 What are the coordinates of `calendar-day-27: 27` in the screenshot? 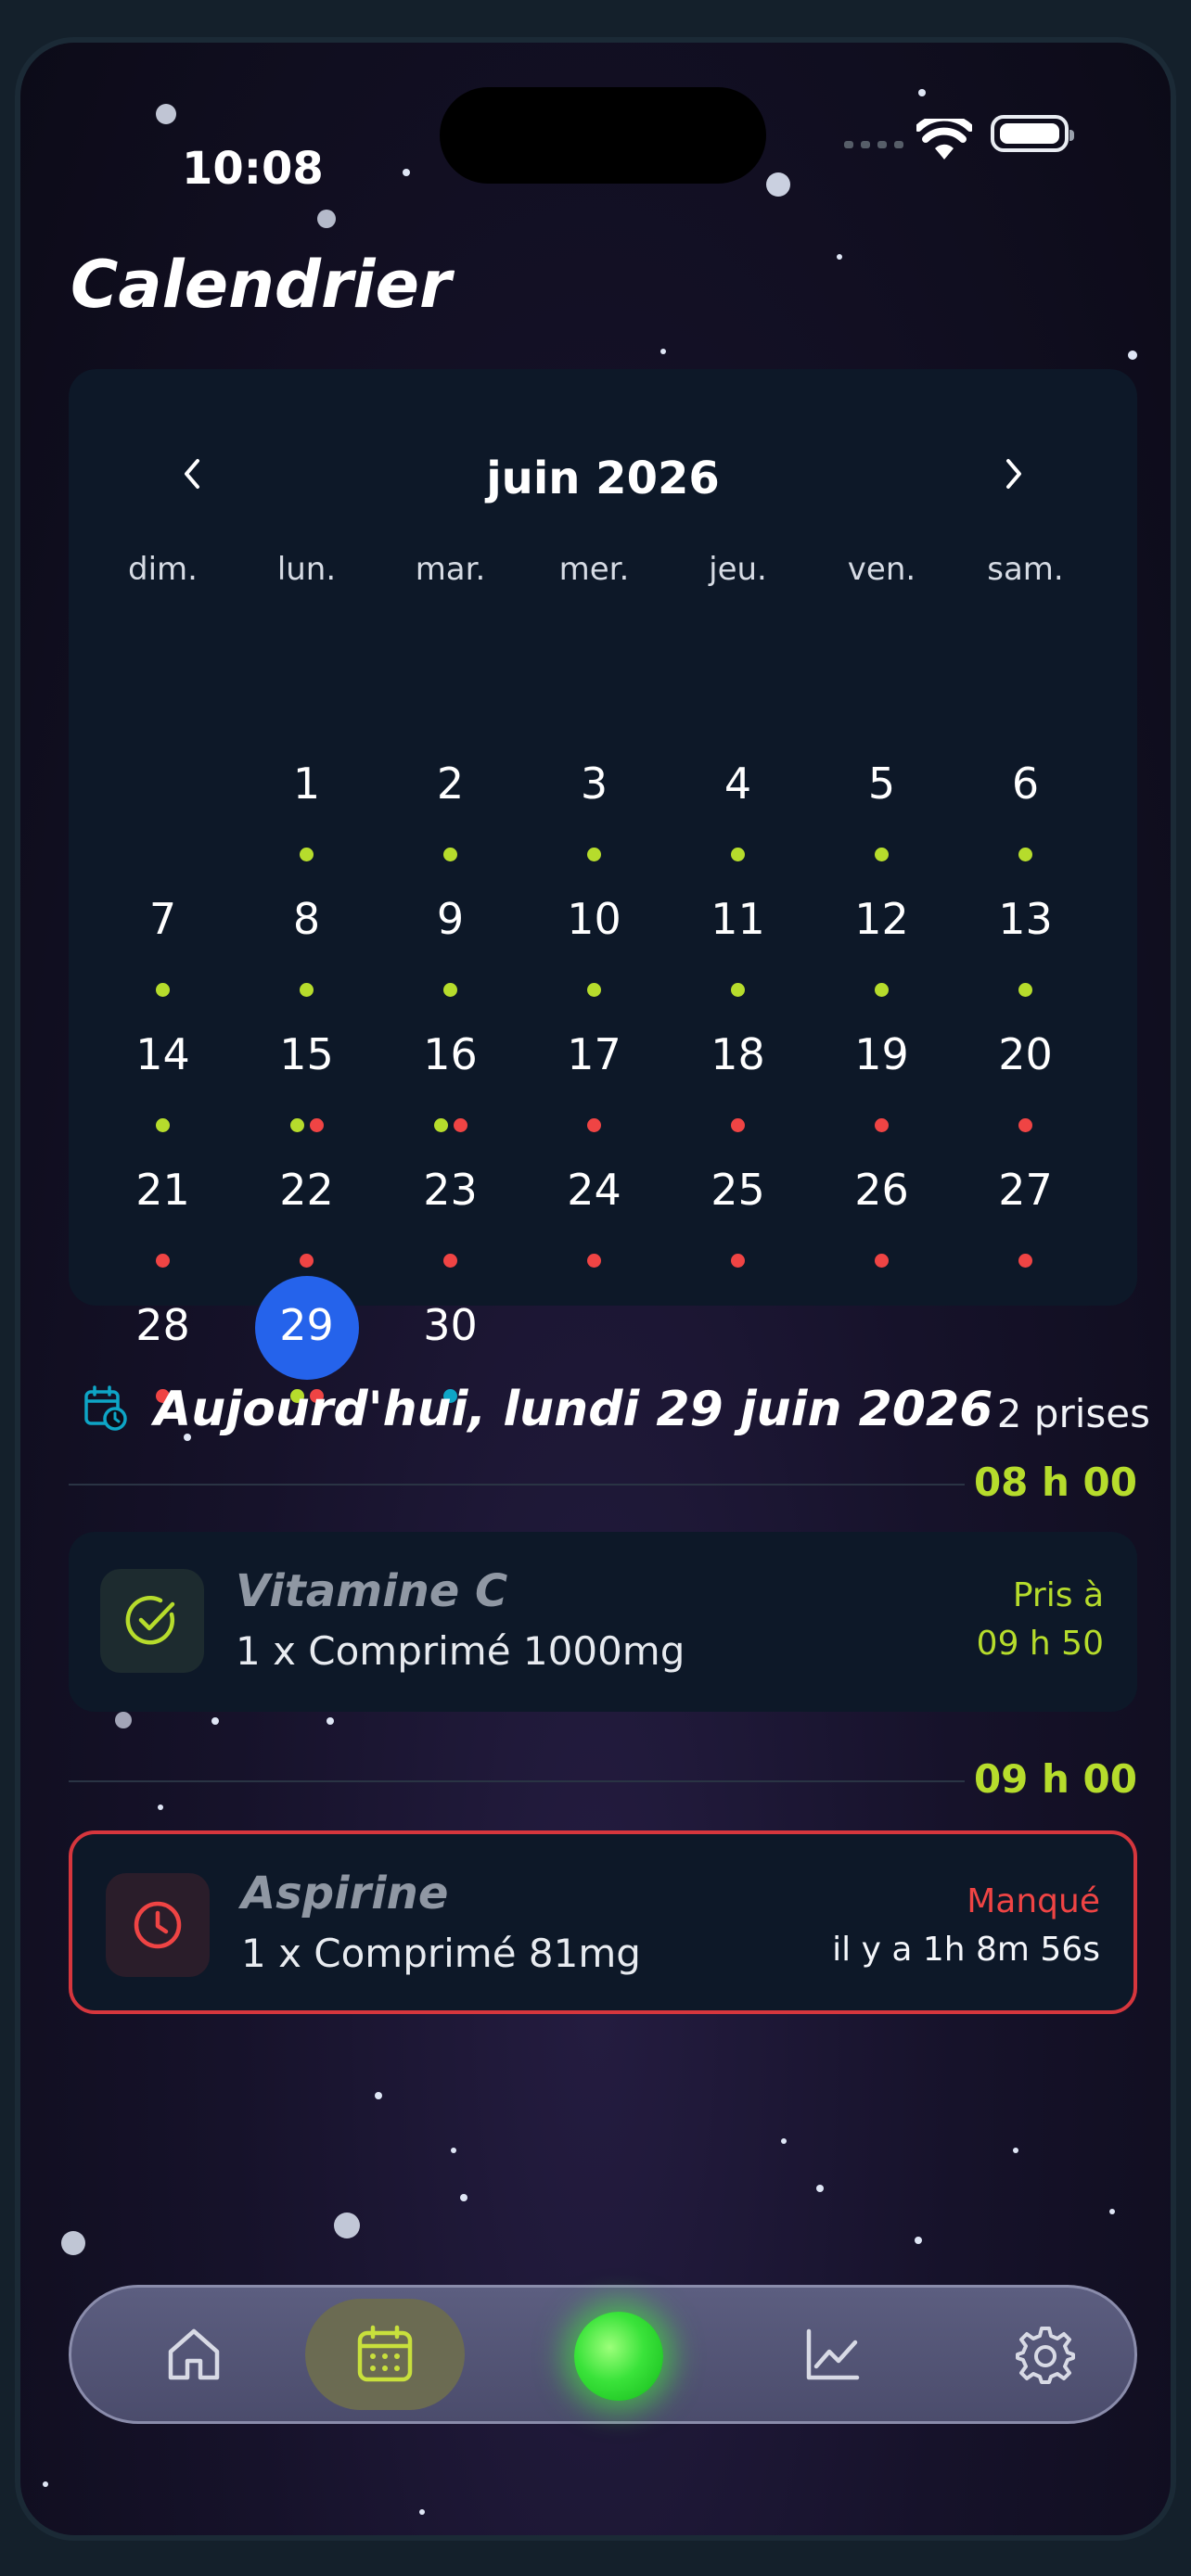 It's located at (1026, 1204).